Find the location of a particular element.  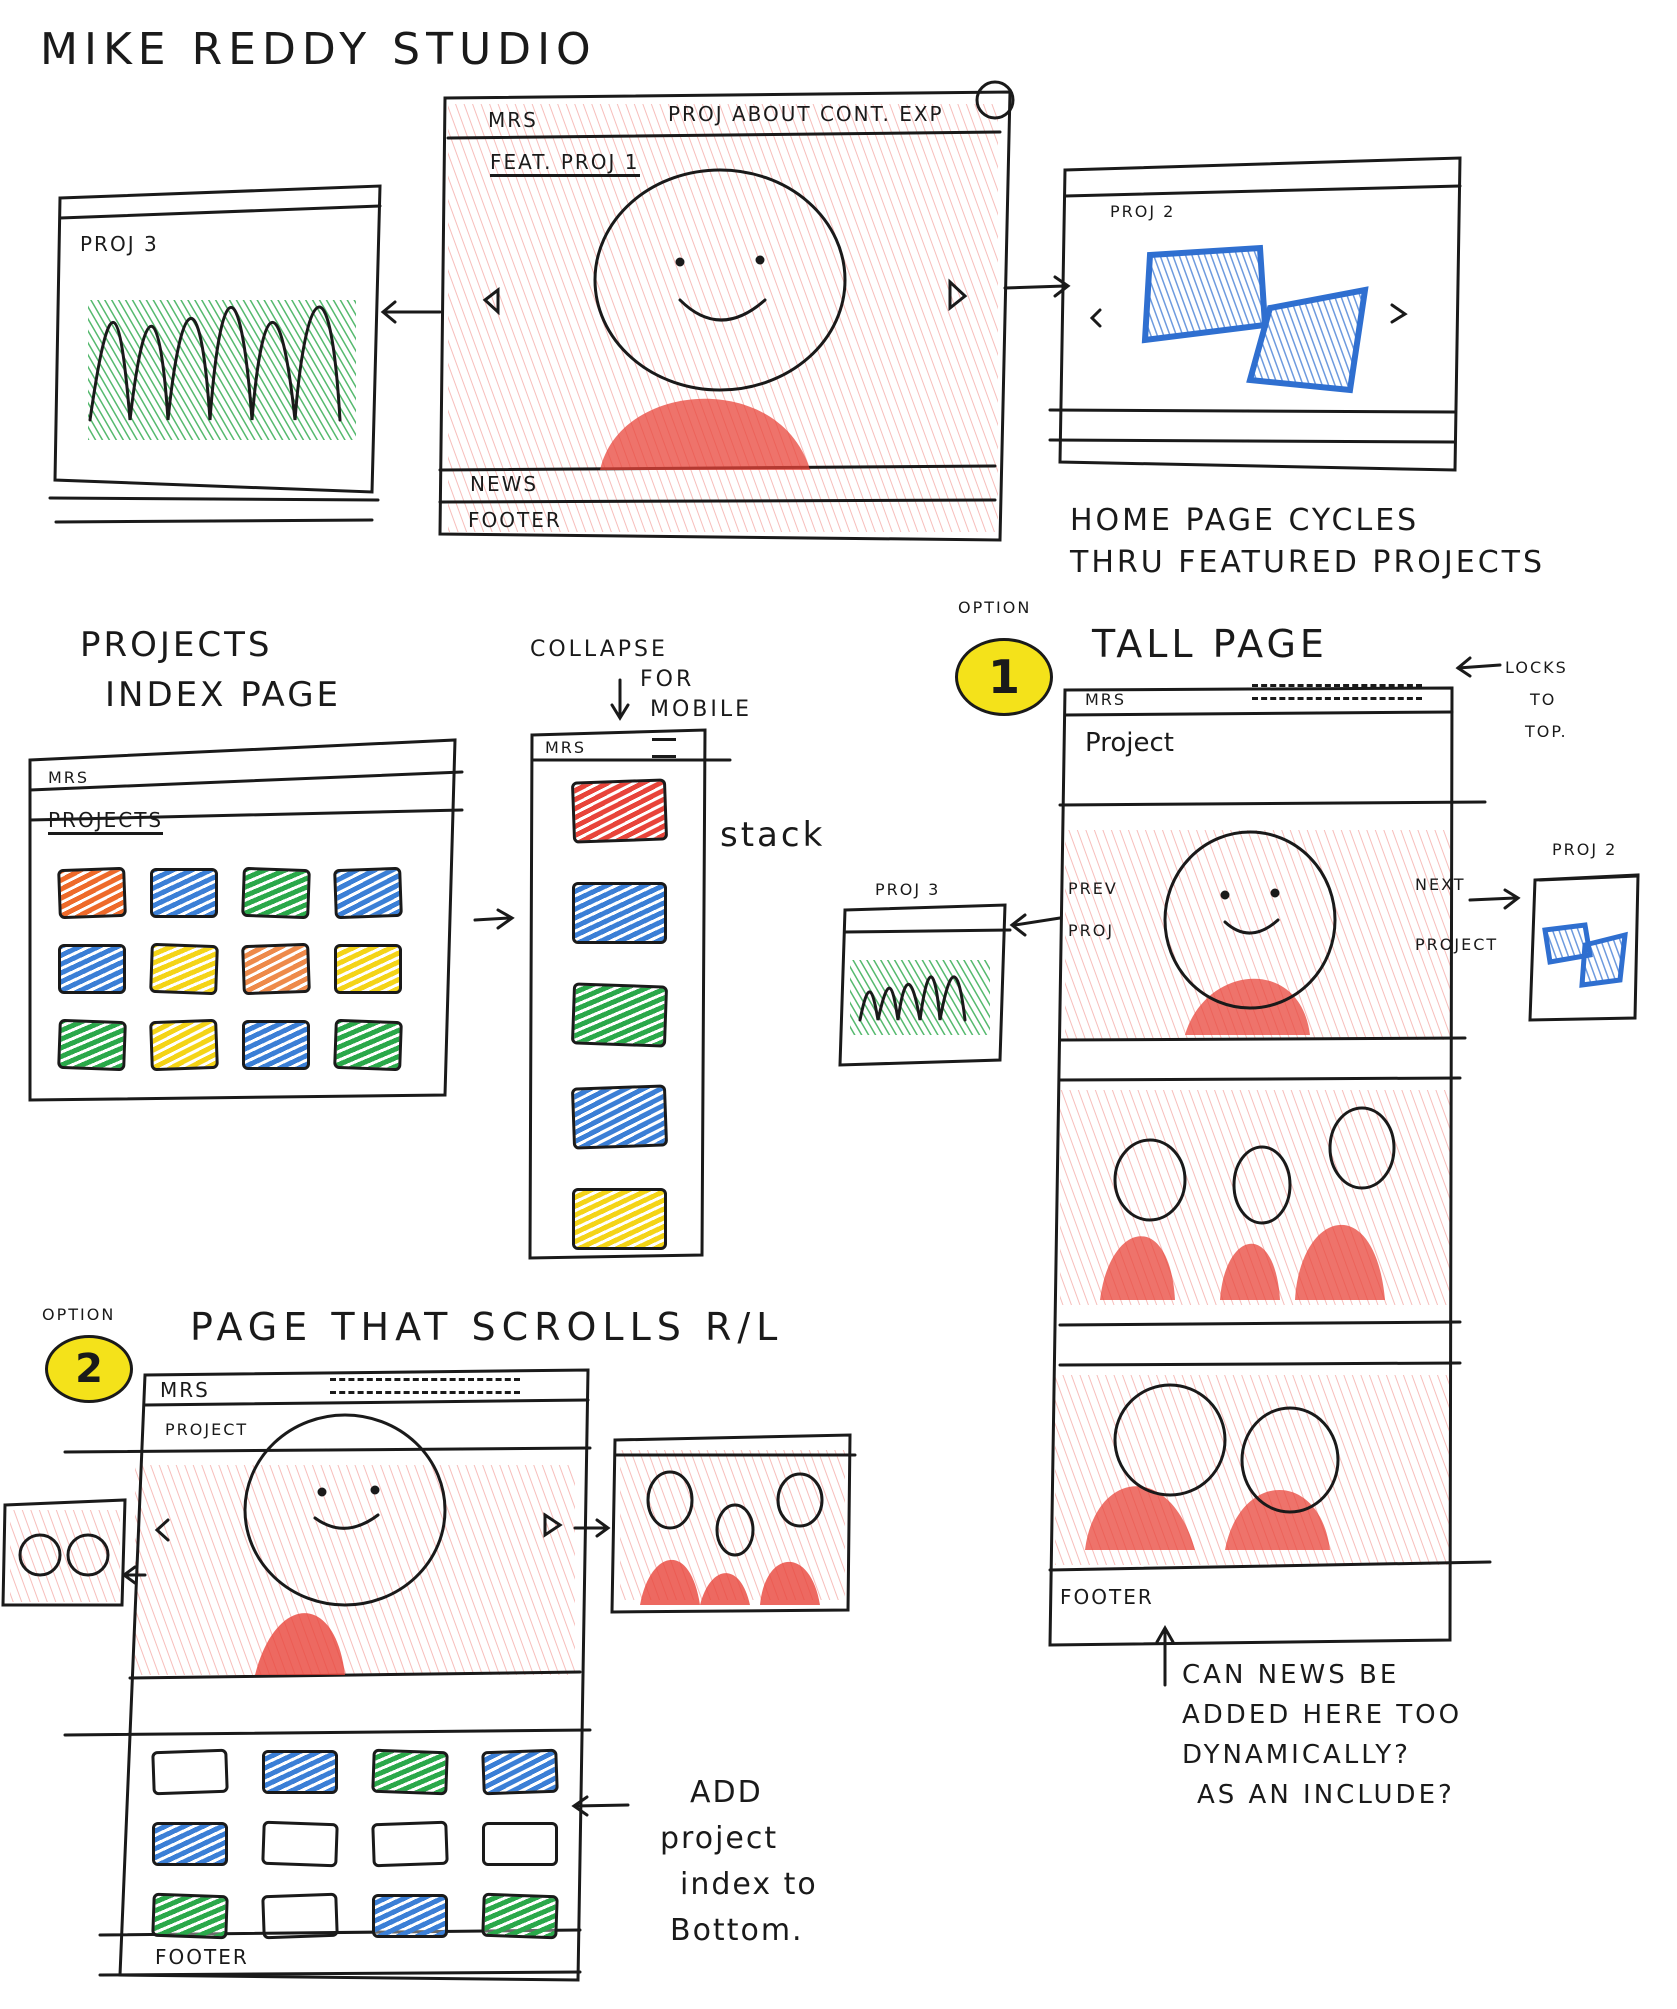

collapse-note-line3: MOBILE is located at coordinates (701, 709).